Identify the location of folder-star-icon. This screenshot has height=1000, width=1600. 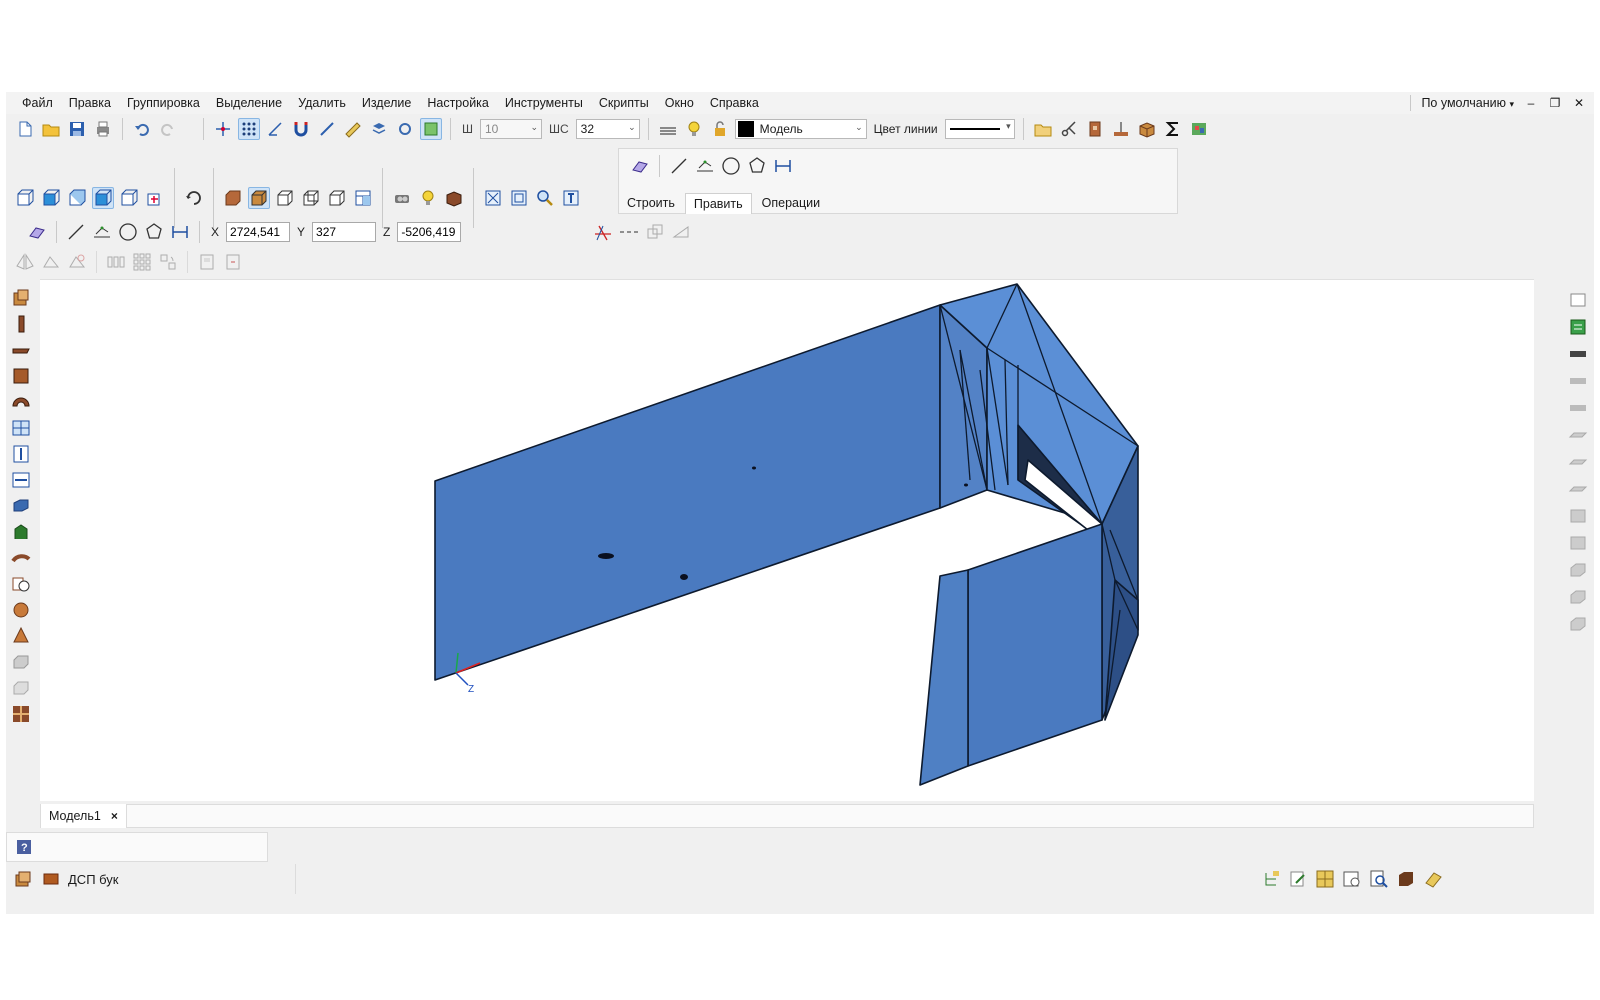
(1043, 129).